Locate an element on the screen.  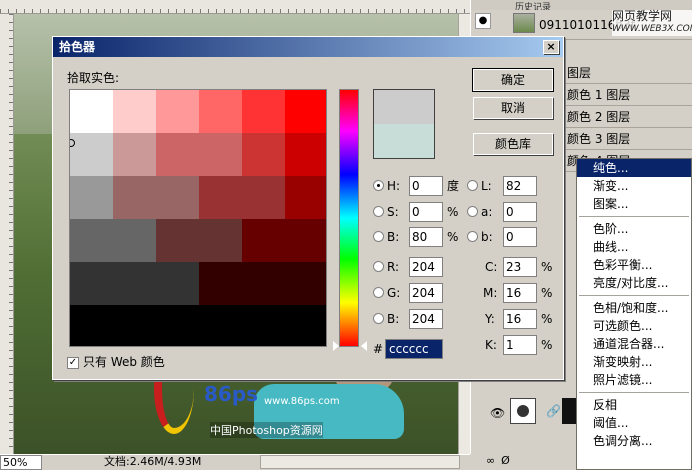
radio-g: G: is located at coordinates (386, 293).